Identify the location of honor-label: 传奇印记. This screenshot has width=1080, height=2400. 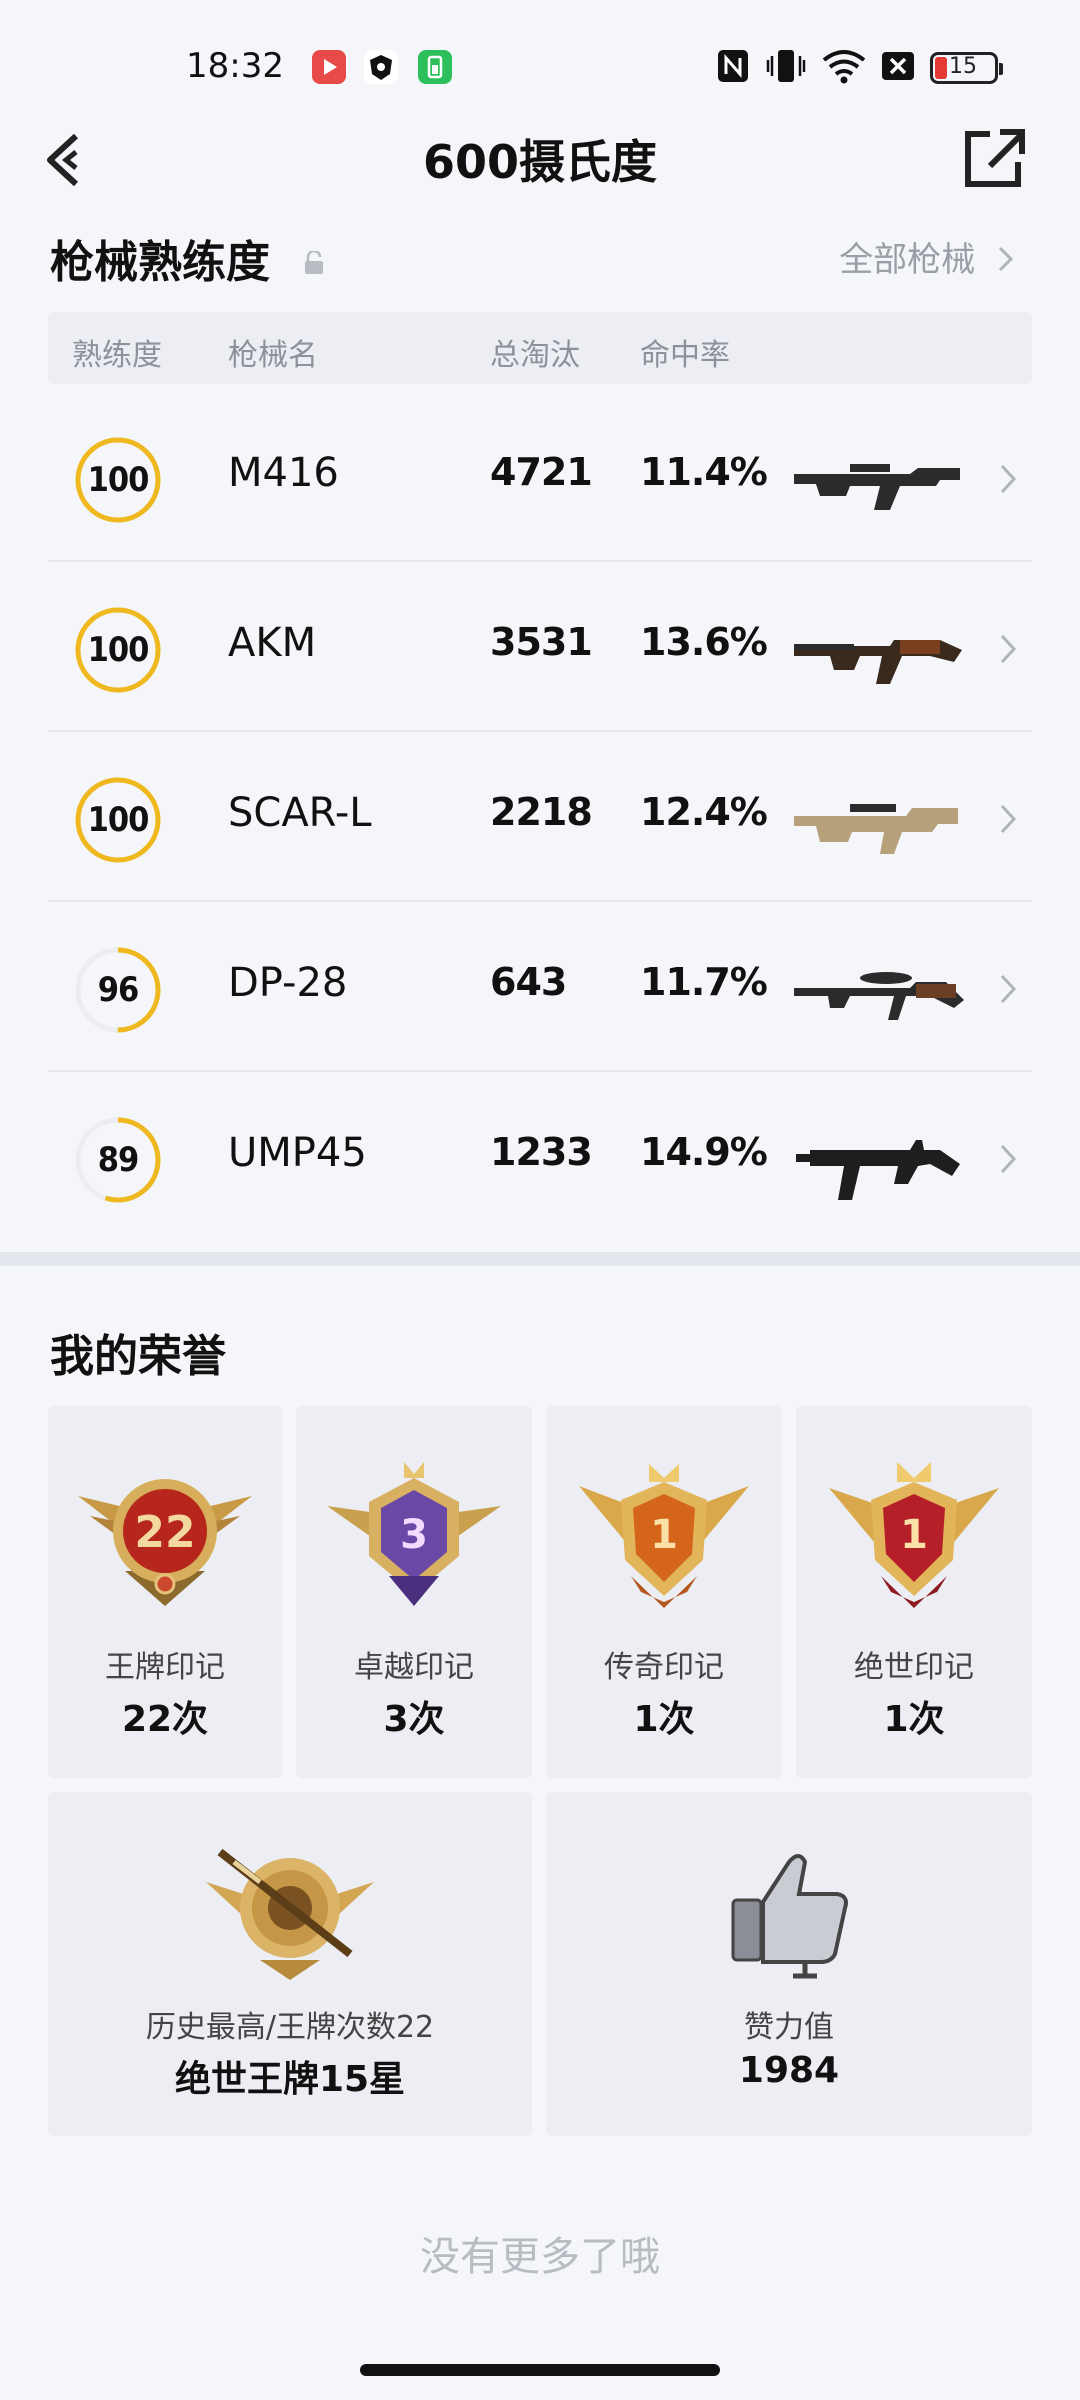
(664, 1667).